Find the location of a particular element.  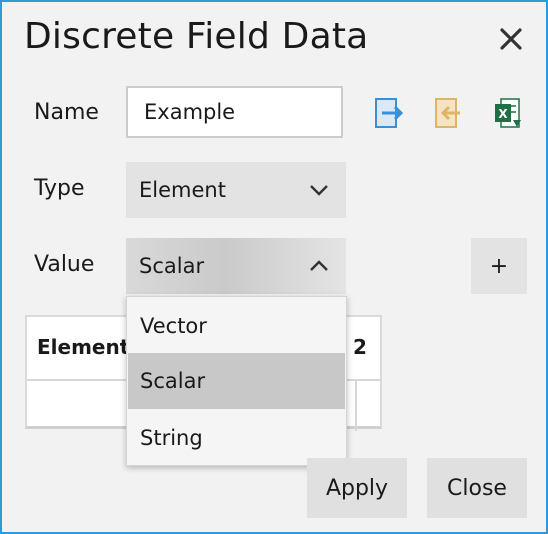

dialog-title: Discrete Field Data is located at coordinates (196, 36).